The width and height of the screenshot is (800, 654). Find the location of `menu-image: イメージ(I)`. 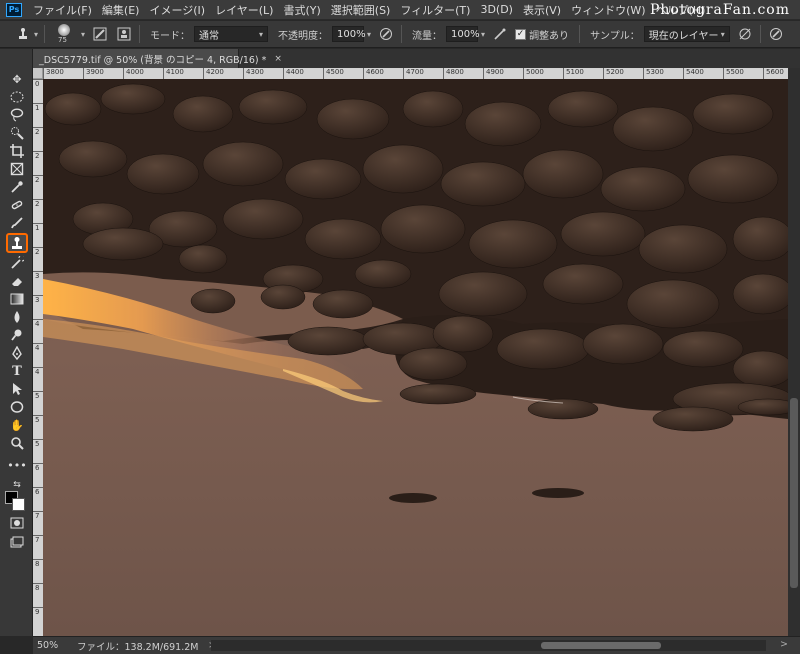

menu-image: イメージ(I) is located at coordinates (177, 10).